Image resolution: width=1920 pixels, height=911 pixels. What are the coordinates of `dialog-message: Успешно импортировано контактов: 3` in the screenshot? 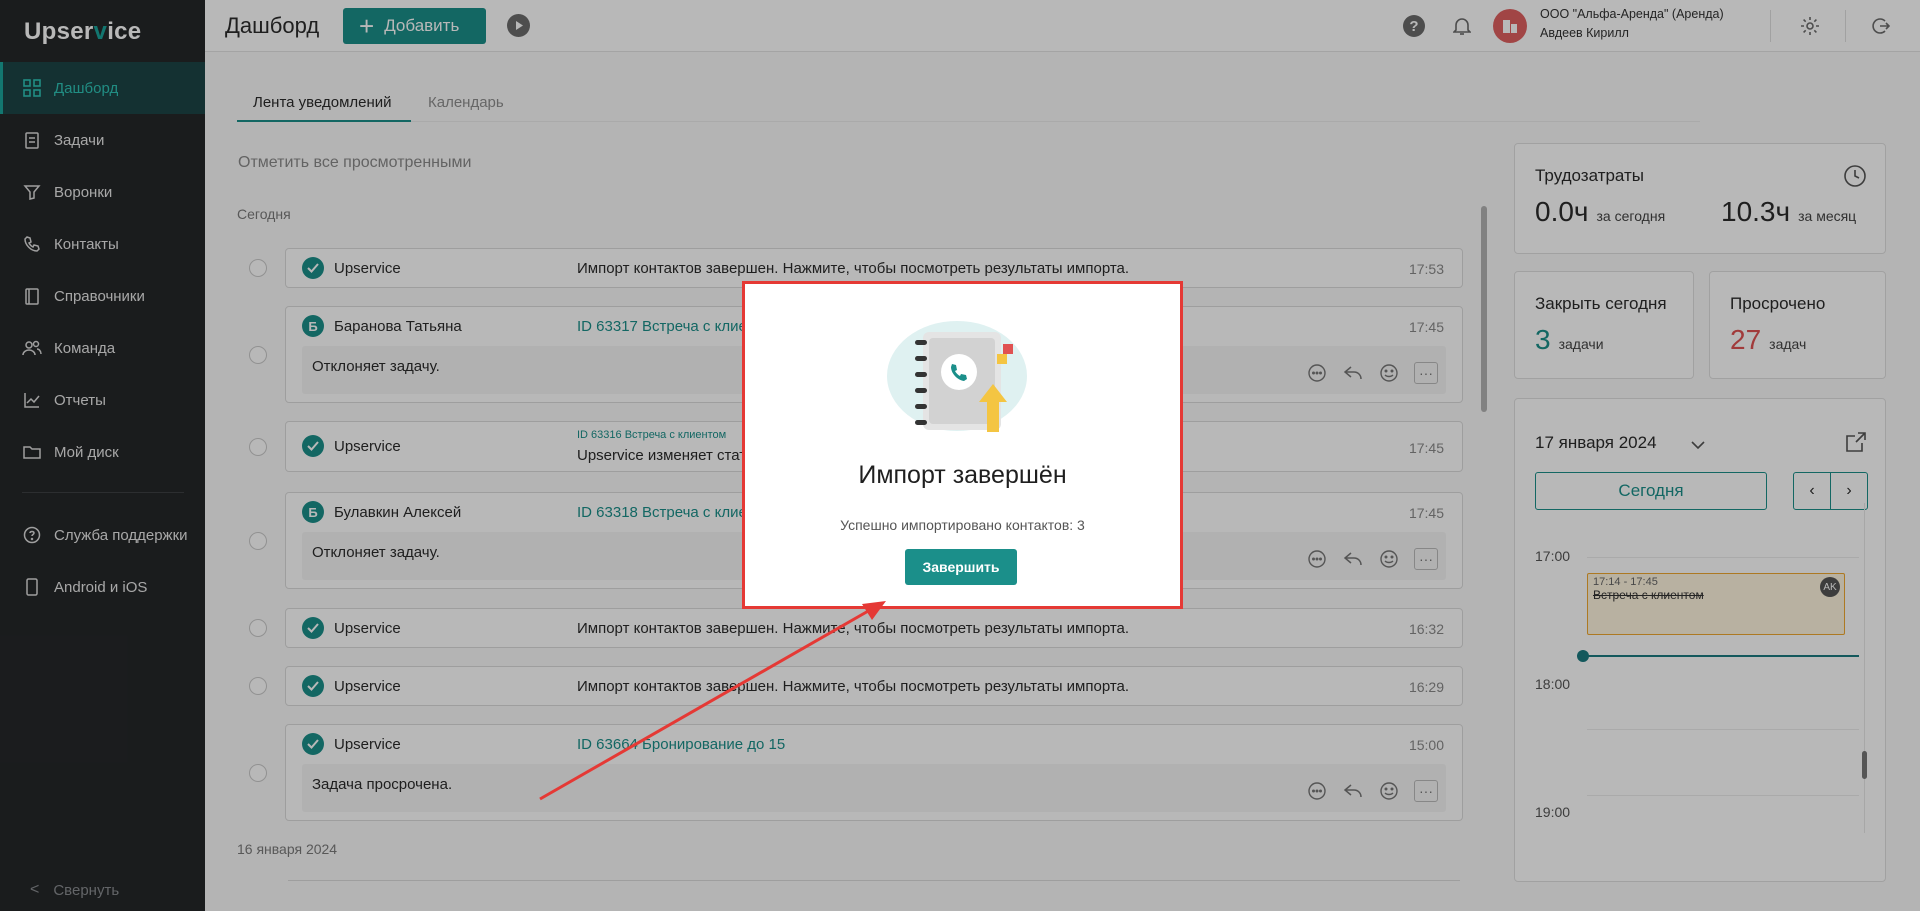 It's located at (962, 525).